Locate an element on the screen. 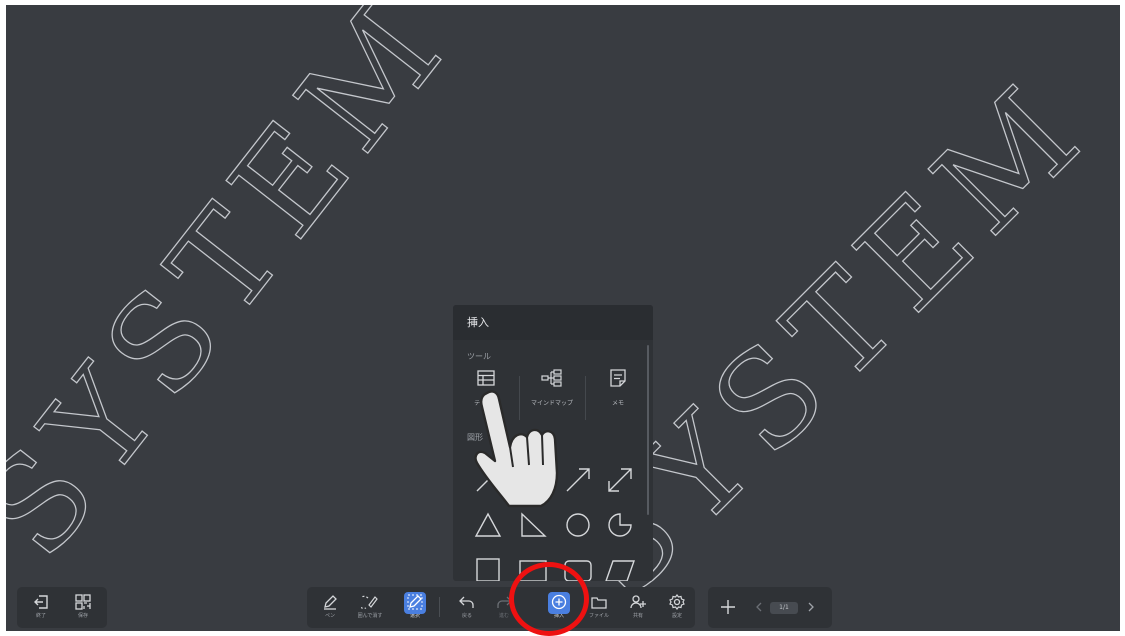 The width and height of the screenshot is (1125, 636). insert-panel-title: 挿入 is located at coordinates (553, 322).